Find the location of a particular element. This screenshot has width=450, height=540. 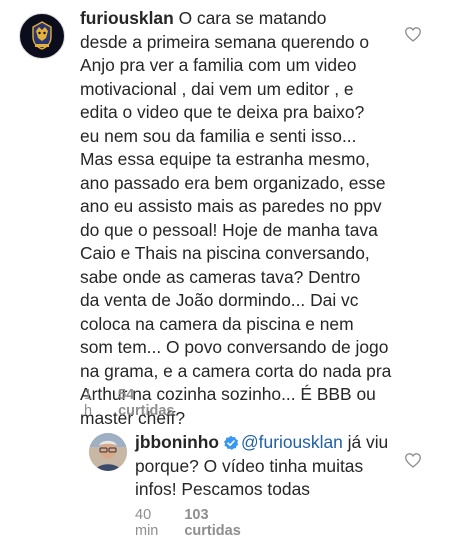

reply-likes: 103 curtidas is located at coordinates (212, 523).